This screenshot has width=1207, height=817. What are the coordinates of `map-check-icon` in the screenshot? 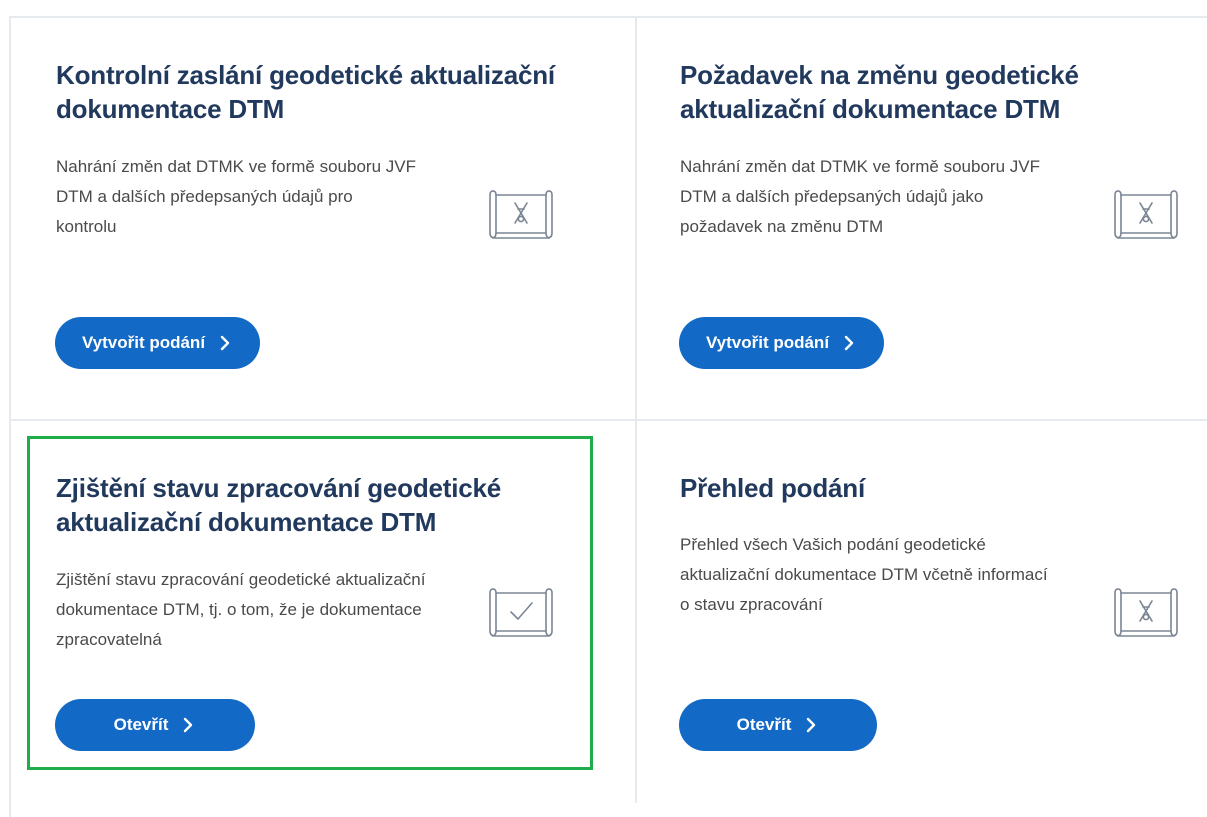 It's located at (521, 612).